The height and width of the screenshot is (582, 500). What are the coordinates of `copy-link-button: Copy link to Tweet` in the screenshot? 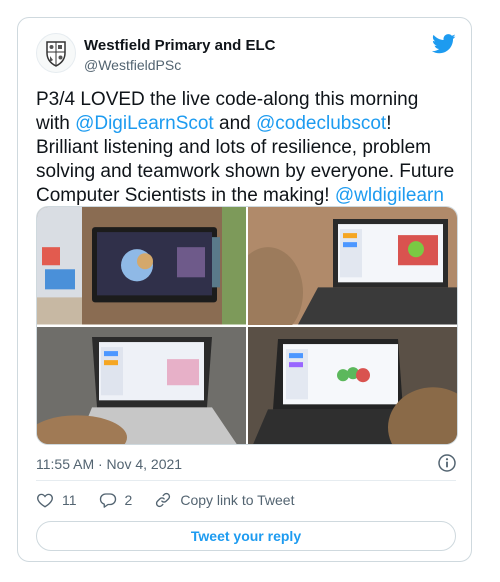 It's located at (224, 500).